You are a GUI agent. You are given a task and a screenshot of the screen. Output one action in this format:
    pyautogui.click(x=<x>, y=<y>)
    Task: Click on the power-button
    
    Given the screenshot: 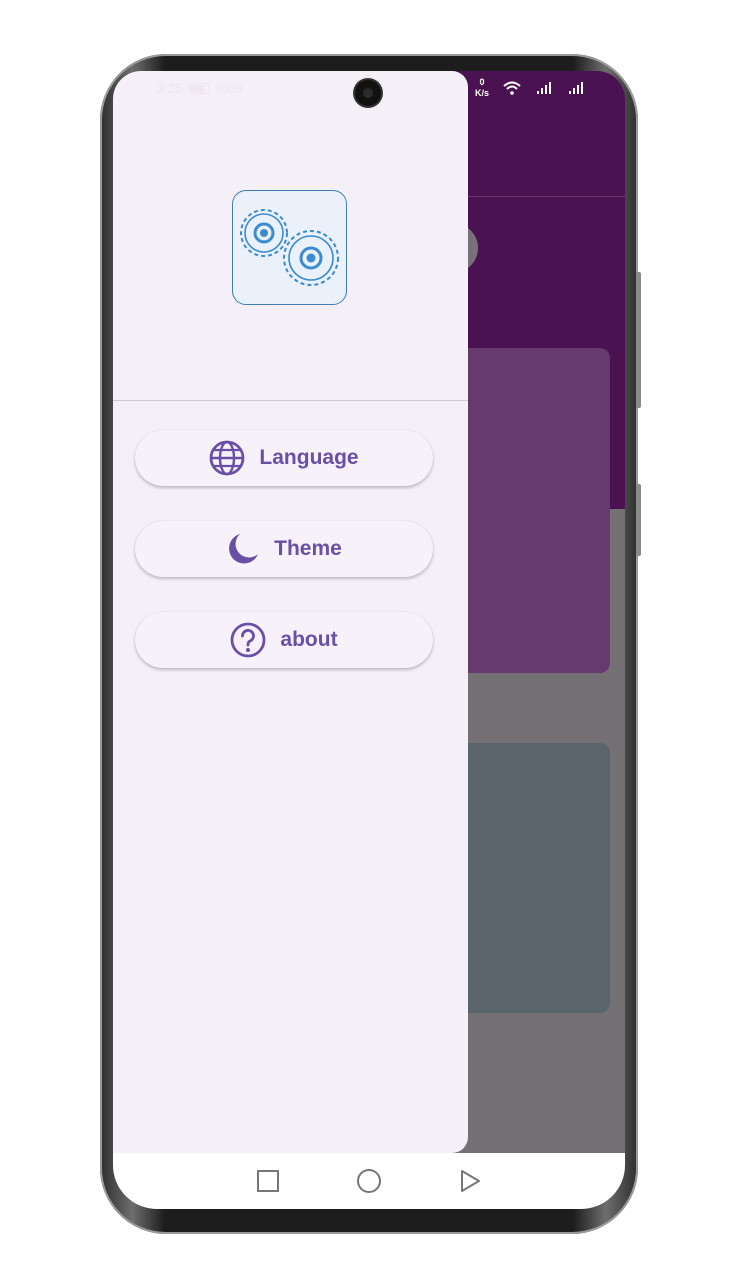 What is the action you would take?
    pyautogui.click(x=638, y=520)
    